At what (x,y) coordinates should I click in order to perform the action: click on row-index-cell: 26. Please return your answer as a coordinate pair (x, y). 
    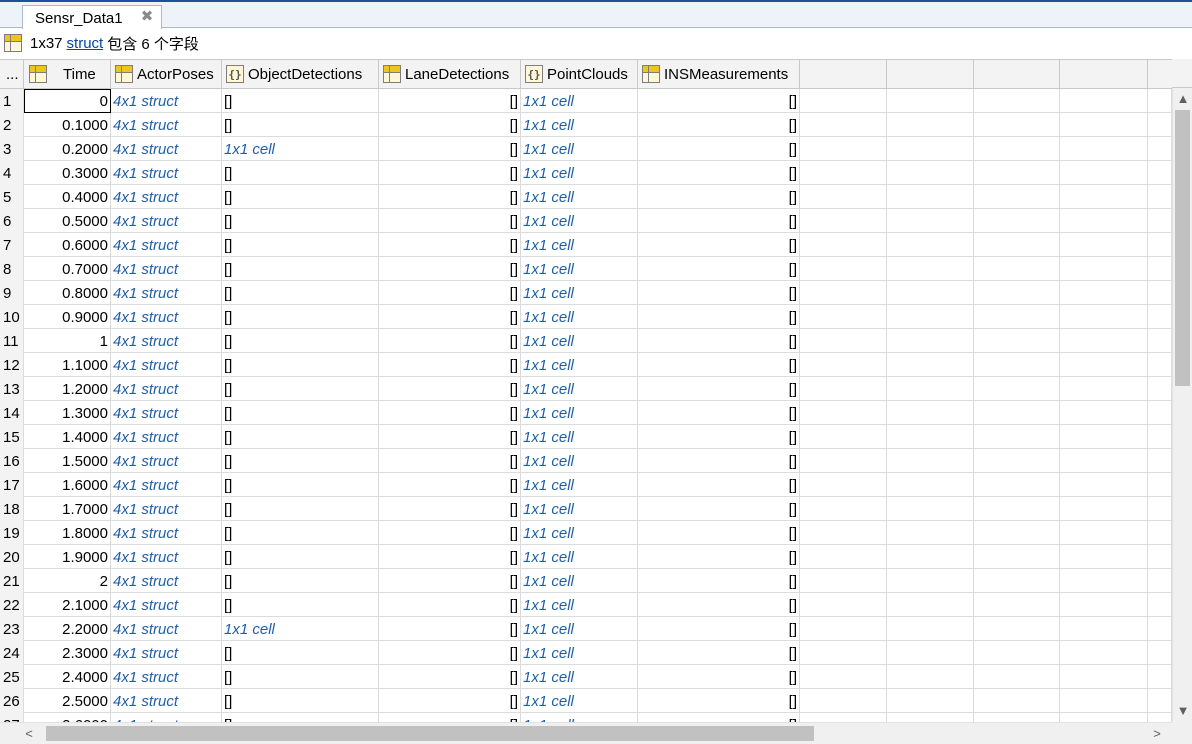
    Looking at the image, I should click on (12, 701).